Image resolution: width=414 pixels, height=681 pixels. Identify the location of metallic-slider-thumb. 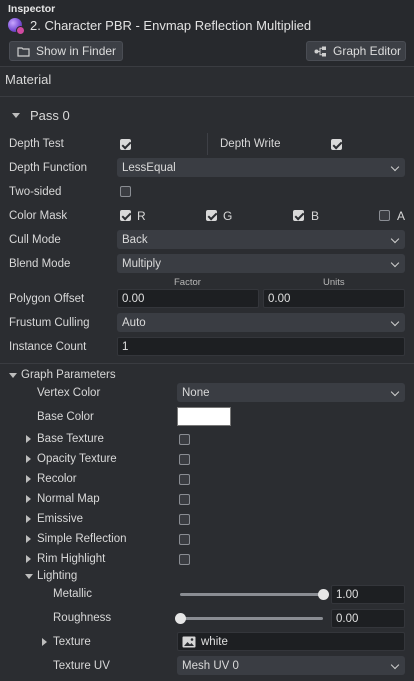
(323, 594).